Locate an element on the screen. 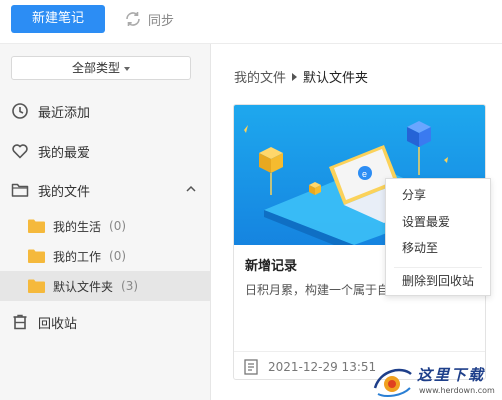 This screenshot has height=400, width=502. sidebar-item-trash: 回收站 is located at coordinates (105, 322).